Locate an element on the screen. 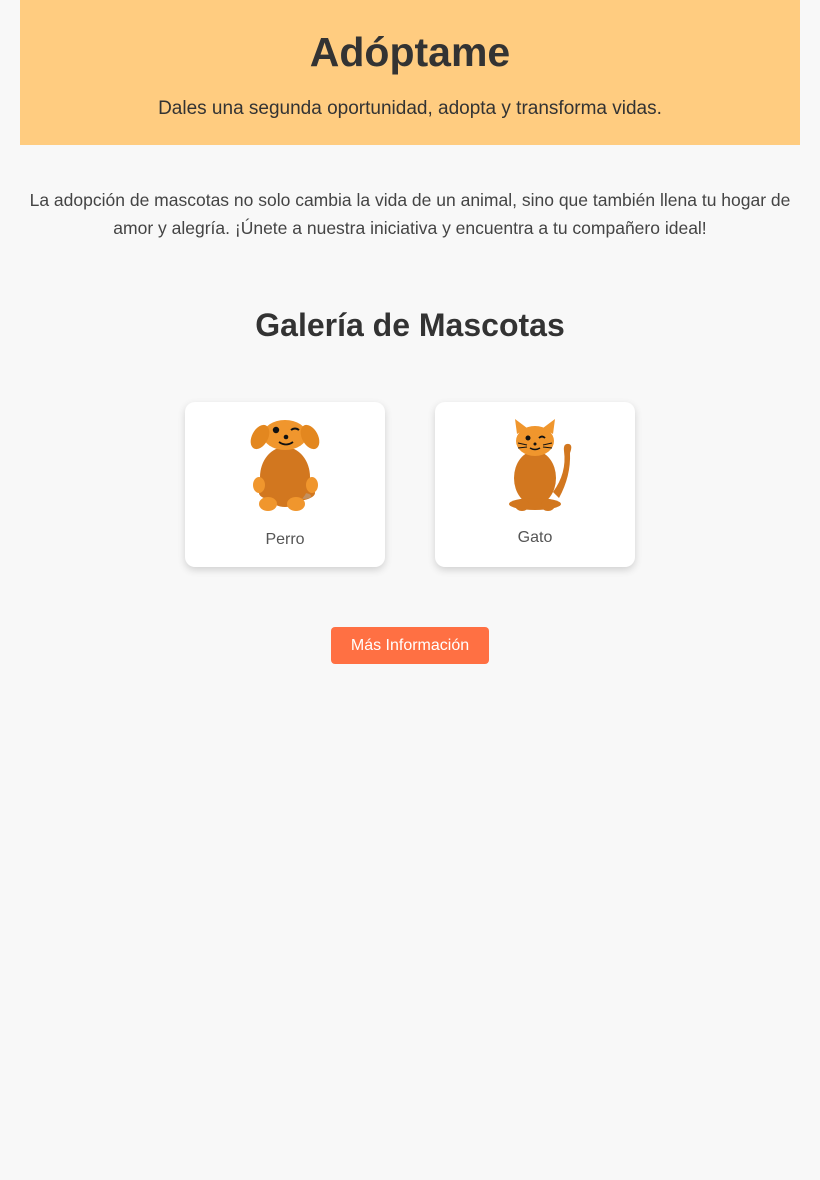 This screenshot has height=1180, width=820. dog-icon is located at coordinates (285, 465).